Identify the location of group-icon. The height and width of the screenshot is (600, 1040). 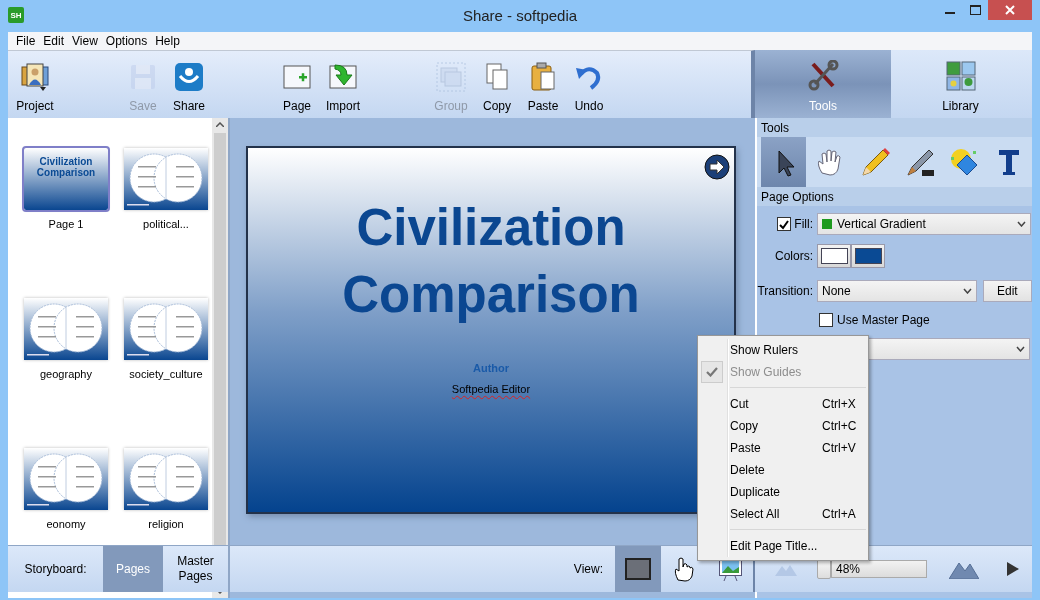
(451, 77).